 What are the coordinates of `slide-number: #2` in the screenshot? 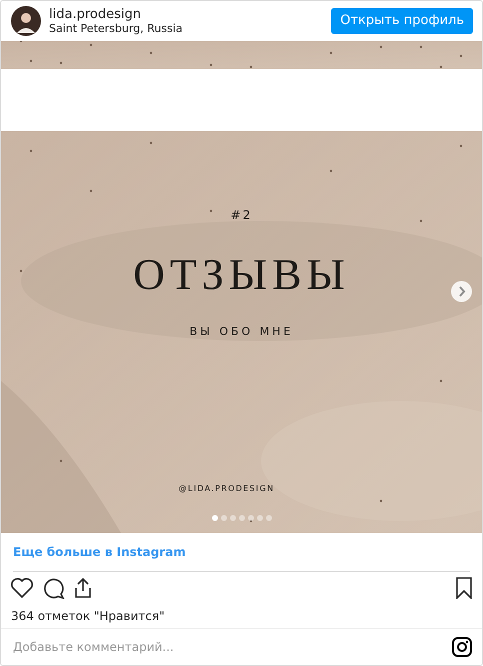 It's located at (241, 215).